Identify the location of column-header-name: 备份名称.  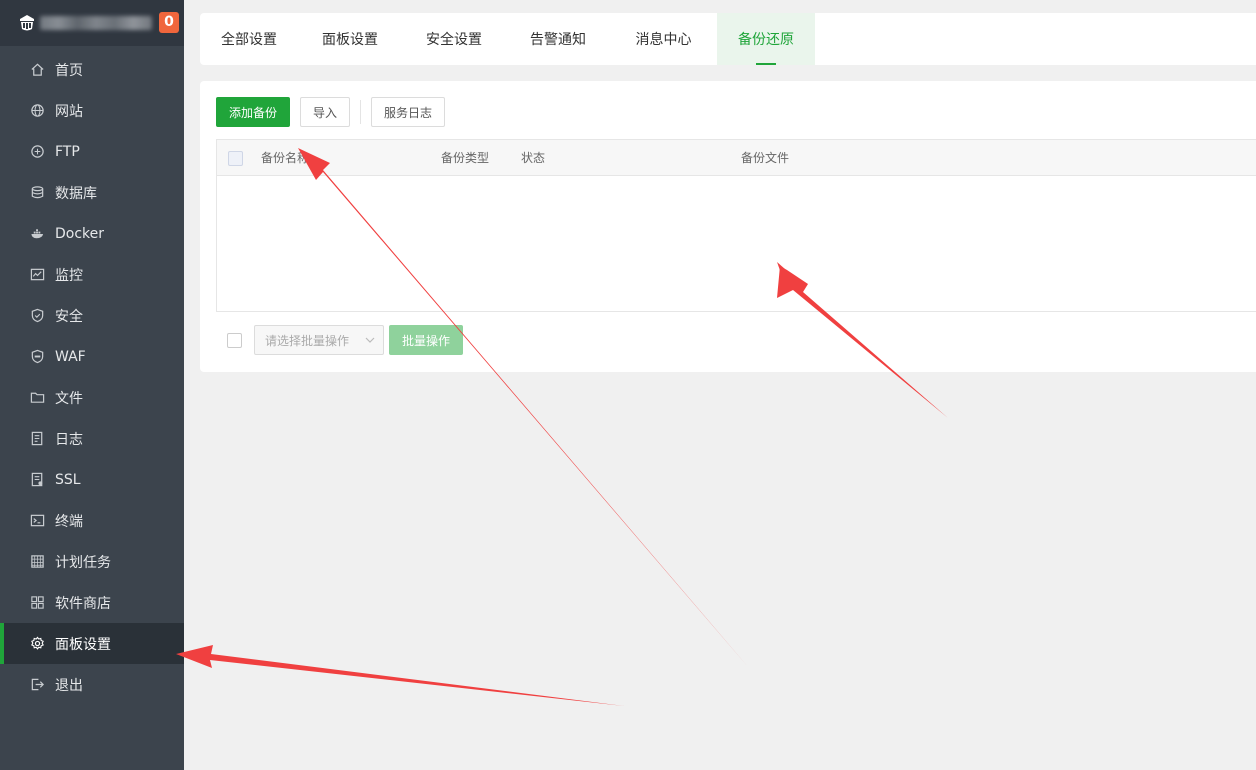
(285, 158).